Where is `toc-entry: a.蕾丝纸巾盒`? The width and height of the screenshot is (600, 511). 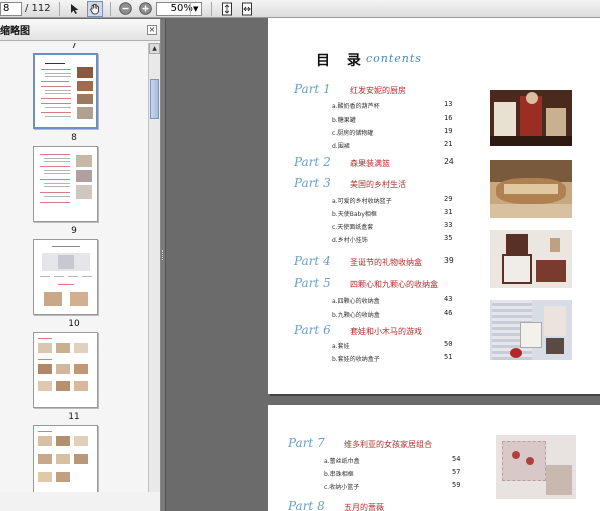 toc-entry: a.蕾丝纸巾盒 is located at coordinates (342, 460).